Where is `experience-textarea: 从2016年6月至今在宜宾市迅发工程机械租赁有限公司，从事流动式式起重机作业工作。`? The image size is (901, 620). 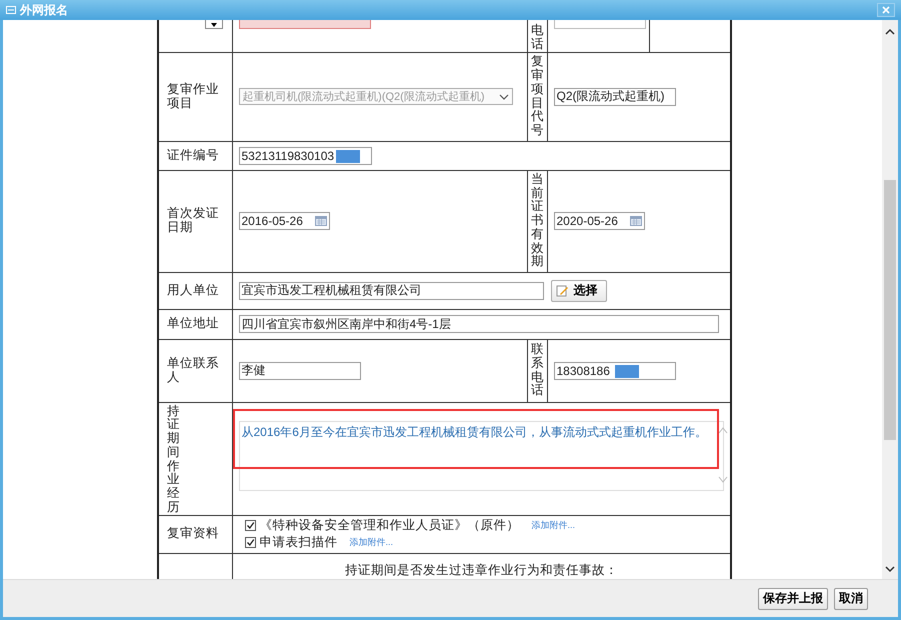 experience-textarea: 从2016年6月至今在宜宾市迅发工程机械租赁有限公司，从事流动式式起重机作业工作。 is located at coordinates (481, 455).